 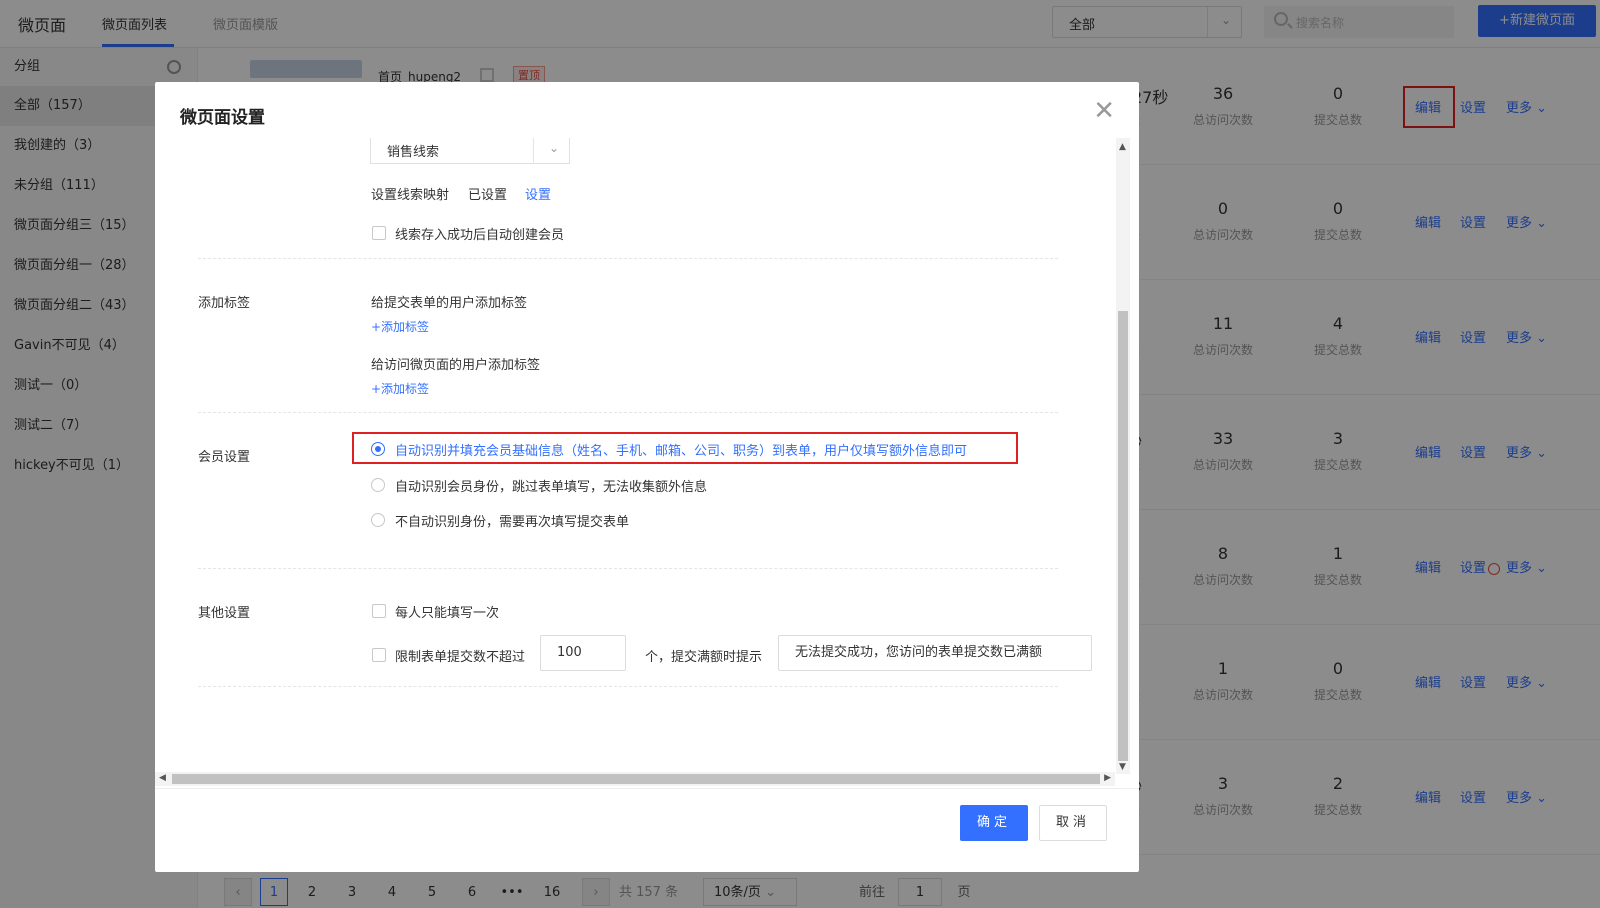 What do you see at coordinates (480, 235) in the screenshot?
I see `auto-create-member-label: 线索存入成功后自动创建会员` at bounding box center [480, 235].